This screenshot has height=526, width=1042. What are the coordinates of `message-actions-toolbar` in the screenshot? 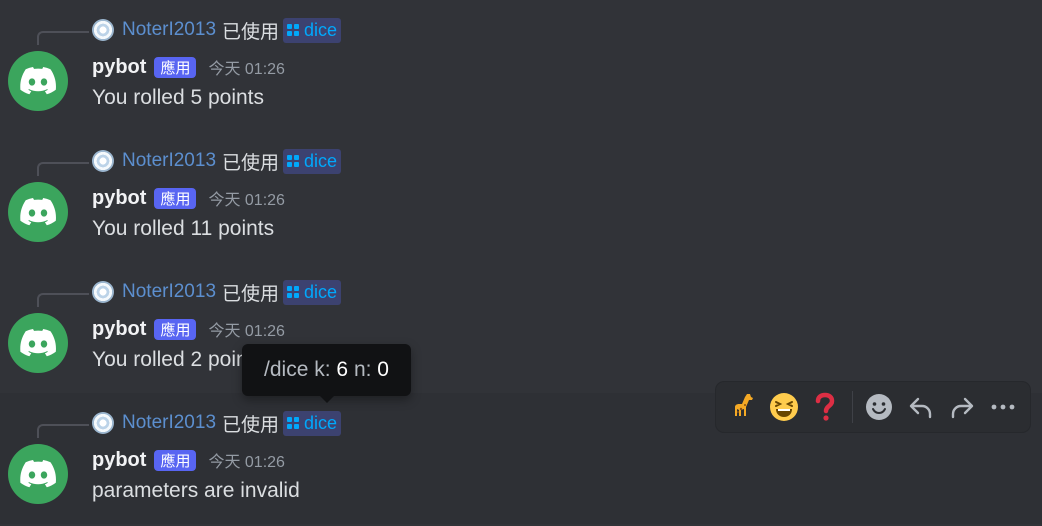 It's located at (873, 407).